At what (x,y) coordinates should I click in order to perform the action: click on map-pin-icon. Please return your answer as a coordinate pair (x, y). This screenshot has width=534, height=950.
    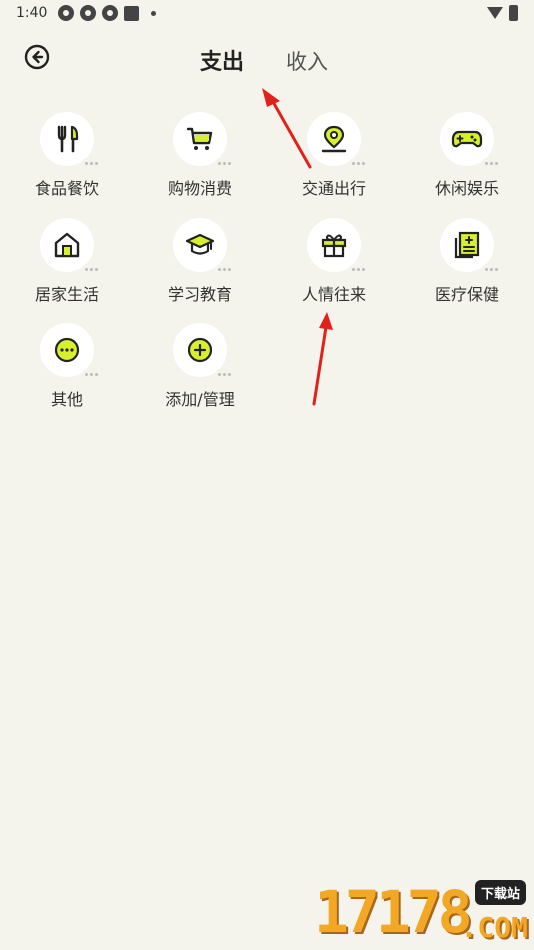
    Looking at the image, I should click on (334, 139).